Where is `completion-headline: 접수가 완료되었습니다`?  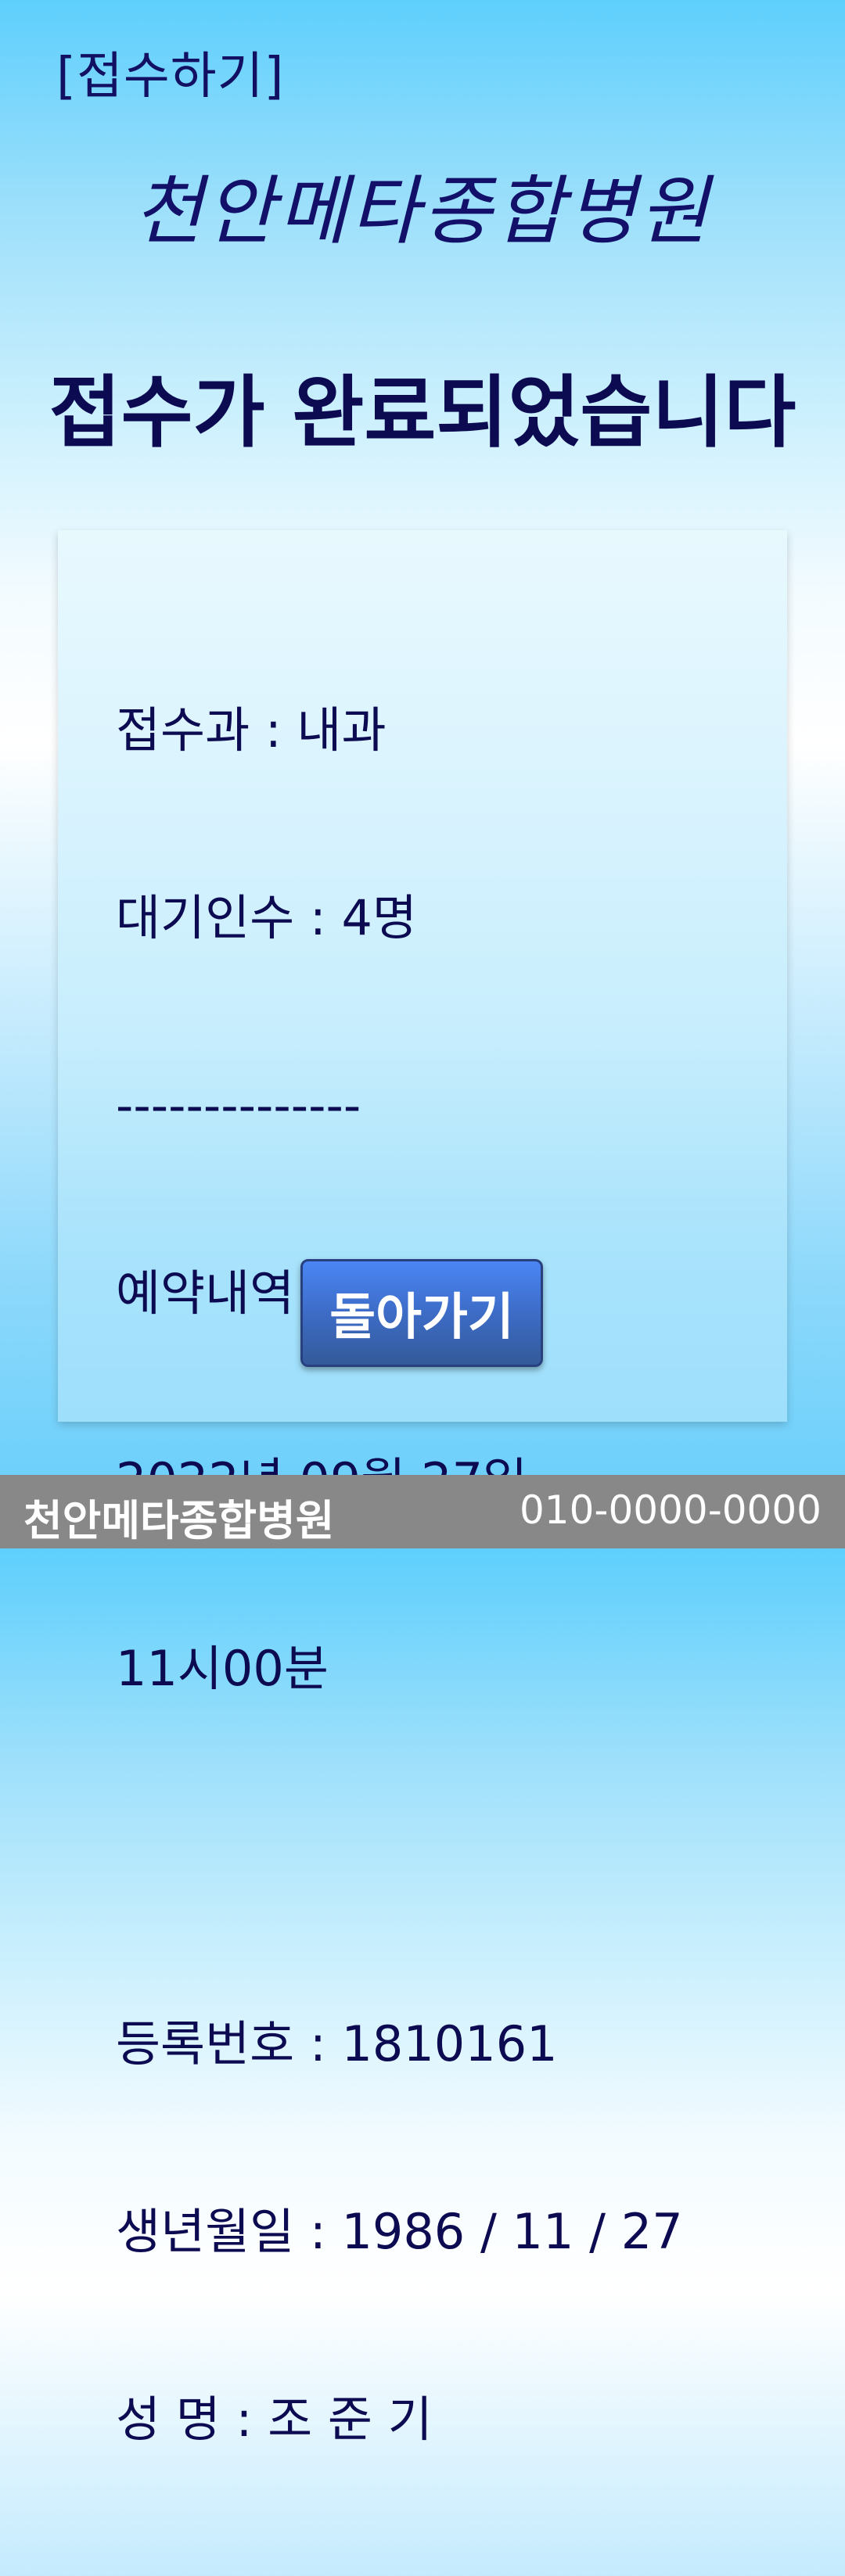 completion-headline: 접수가 완료되었습니다 is located at coordinates (422, 412).